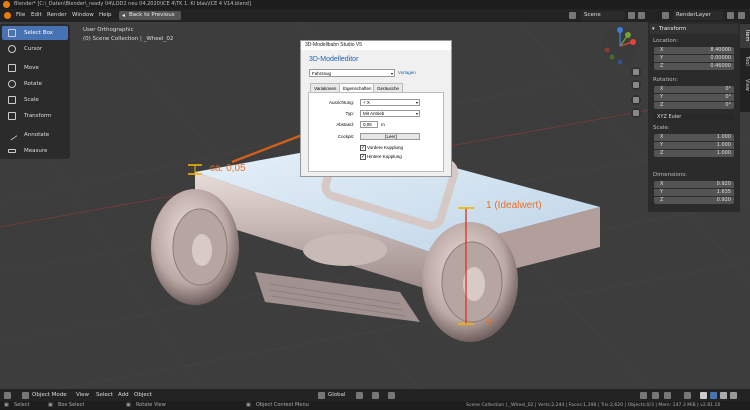 The width and height of the screenshot is (750, 410). What do you see at coordinates (6, 405) in the screenshot?
I see `mouse-left-icon: ▣` at bounding box center [6, 405].